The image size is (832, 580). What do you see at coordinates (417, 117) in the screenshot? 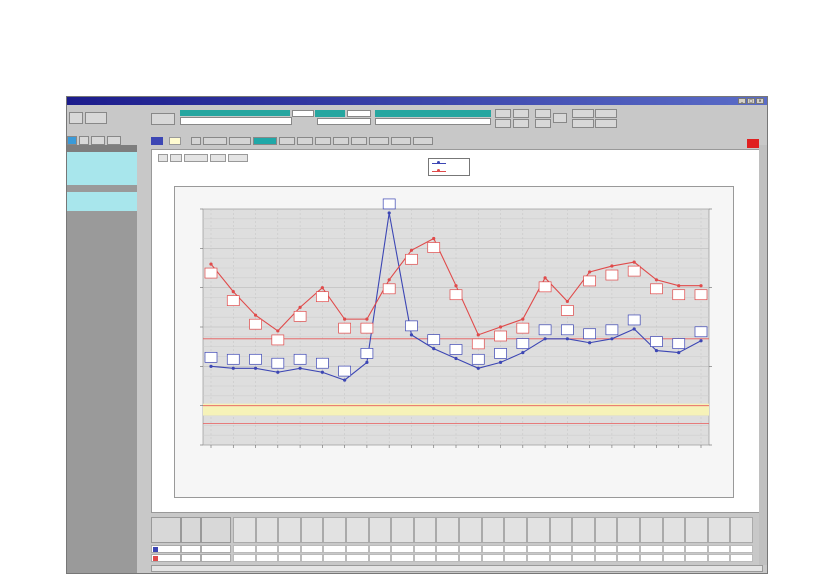
I see `toolbar` at bounding box center [417, 117].